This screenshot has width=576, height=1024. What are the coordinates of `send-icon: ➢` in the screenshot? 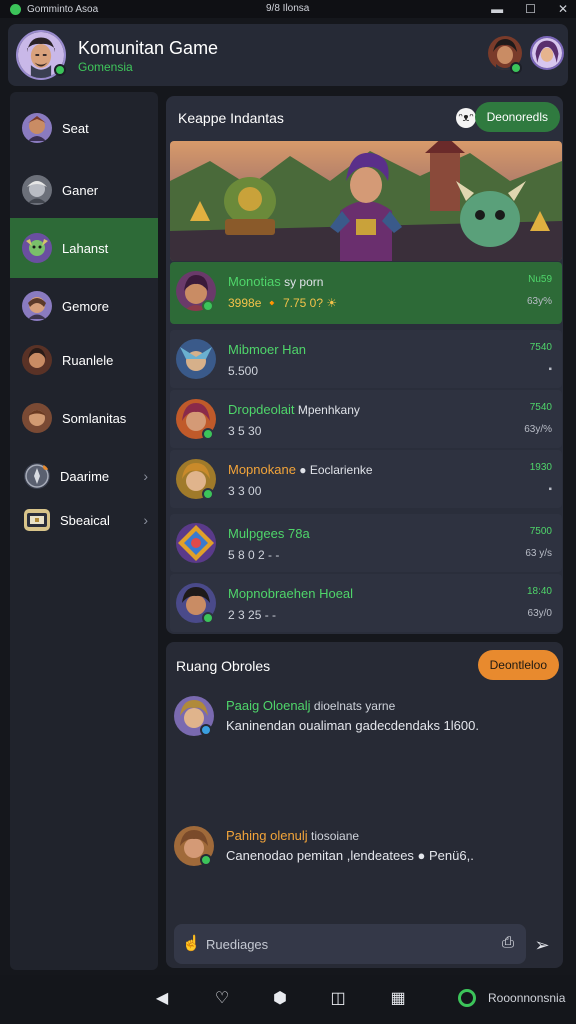 It's located at (542, 945).